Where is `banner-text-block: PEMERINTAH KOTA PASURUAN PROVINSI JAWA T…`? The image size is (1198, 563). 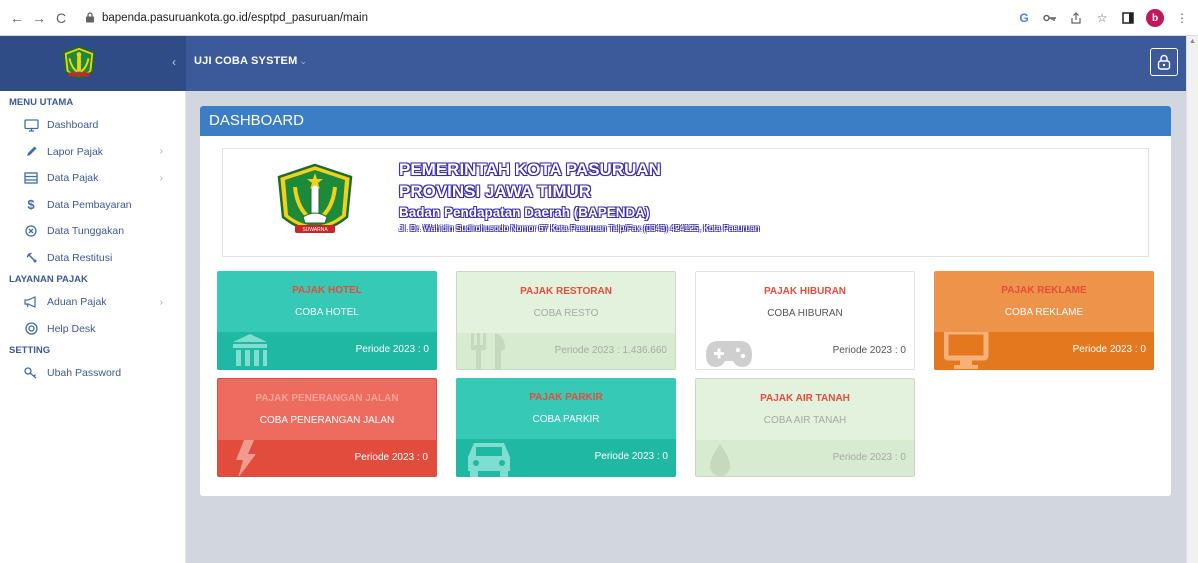
banner-text-block: PEMERINTAH KOTA PASURUAN PROVINSI JAWA T… is located at coordinates (579, 196).